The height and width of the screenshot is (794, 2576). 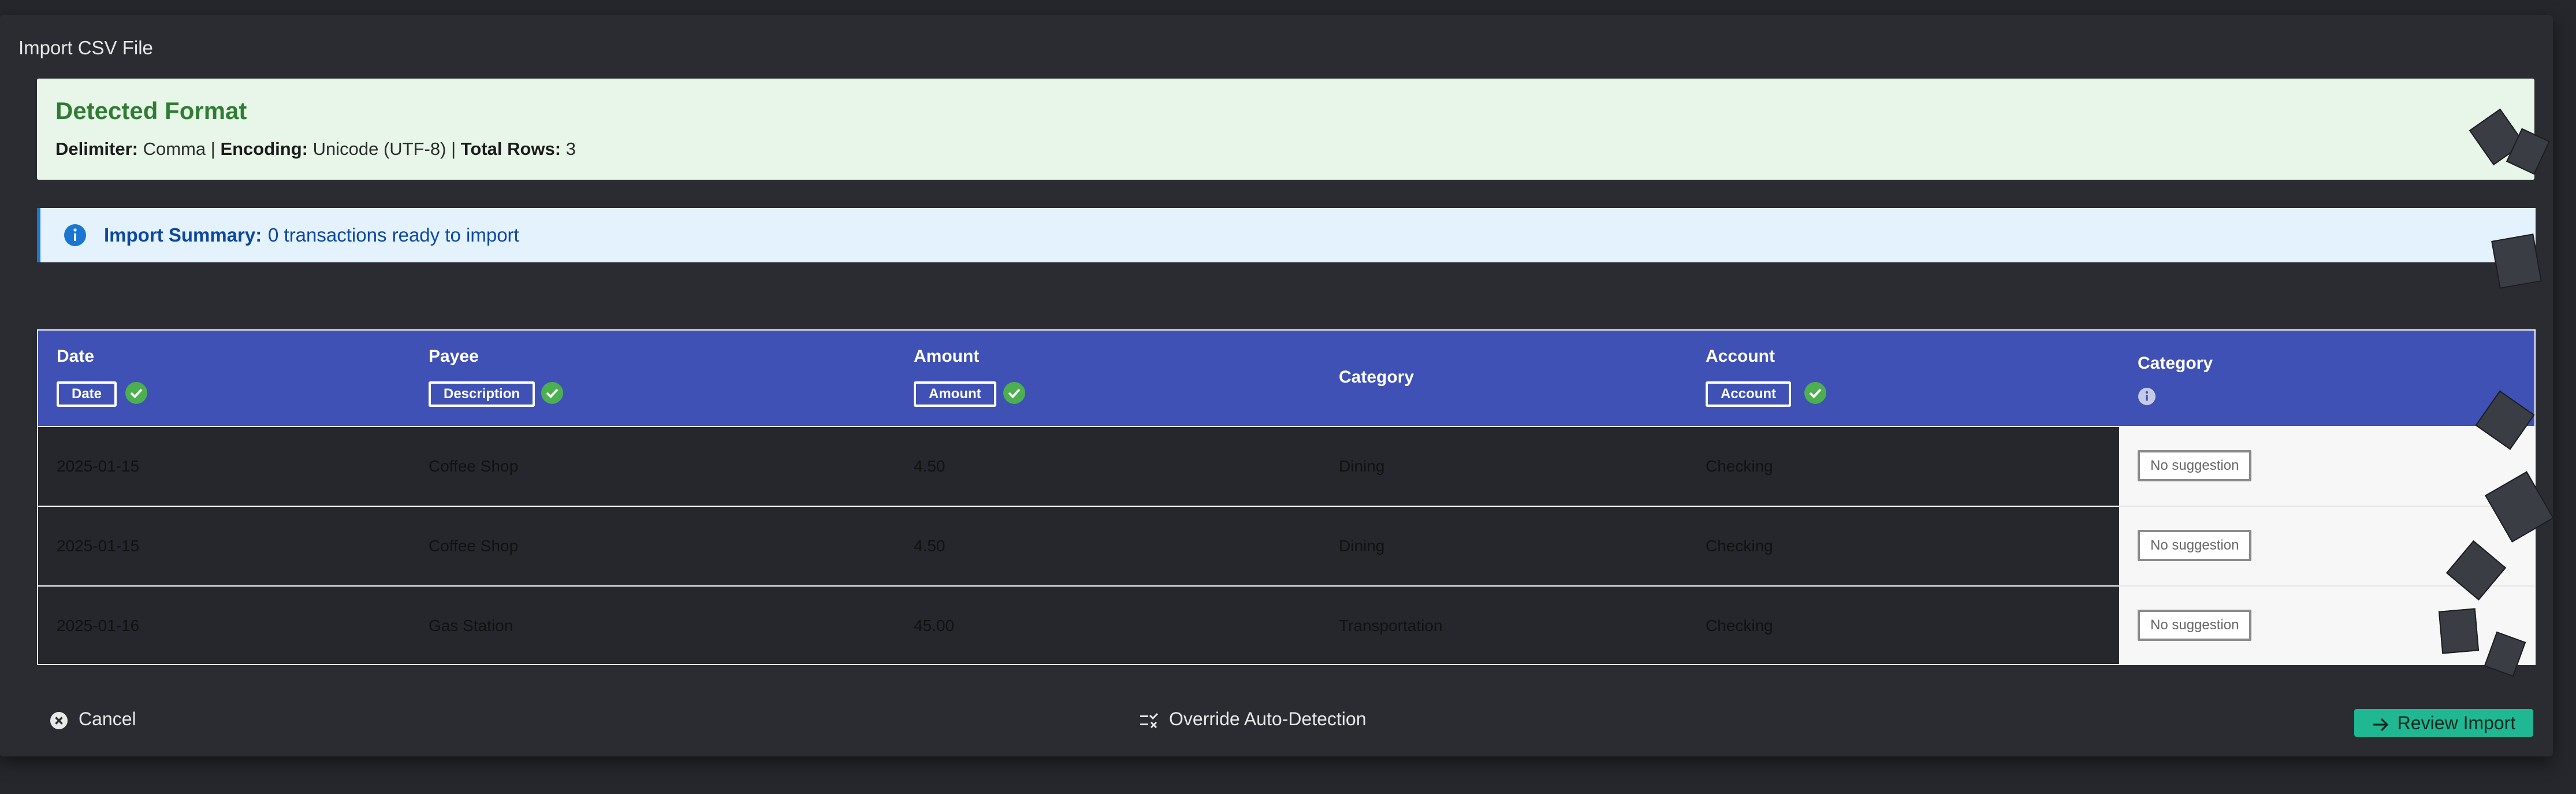 What do you see at coordinates (86, 48) in the screenshot?
I see `dialog-title: Import CSV File` at bounding box center [86, 48].